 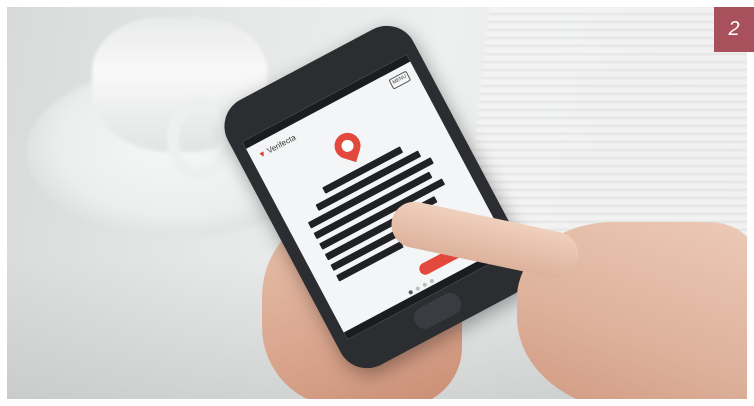 What do you see at coordinates (347, 146) in the screenshot?
I see `location-pin-icon` at bounding box center [347, 146].